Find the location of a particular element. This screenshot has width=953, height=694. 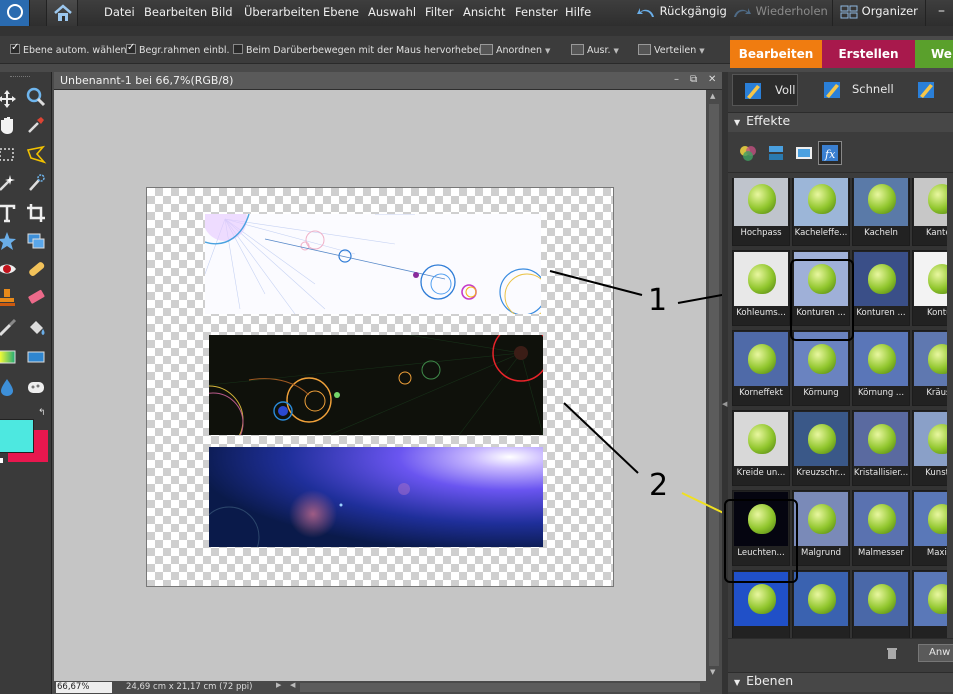

menu-hilfe: Hilfe is located at coordinates (578, 12).